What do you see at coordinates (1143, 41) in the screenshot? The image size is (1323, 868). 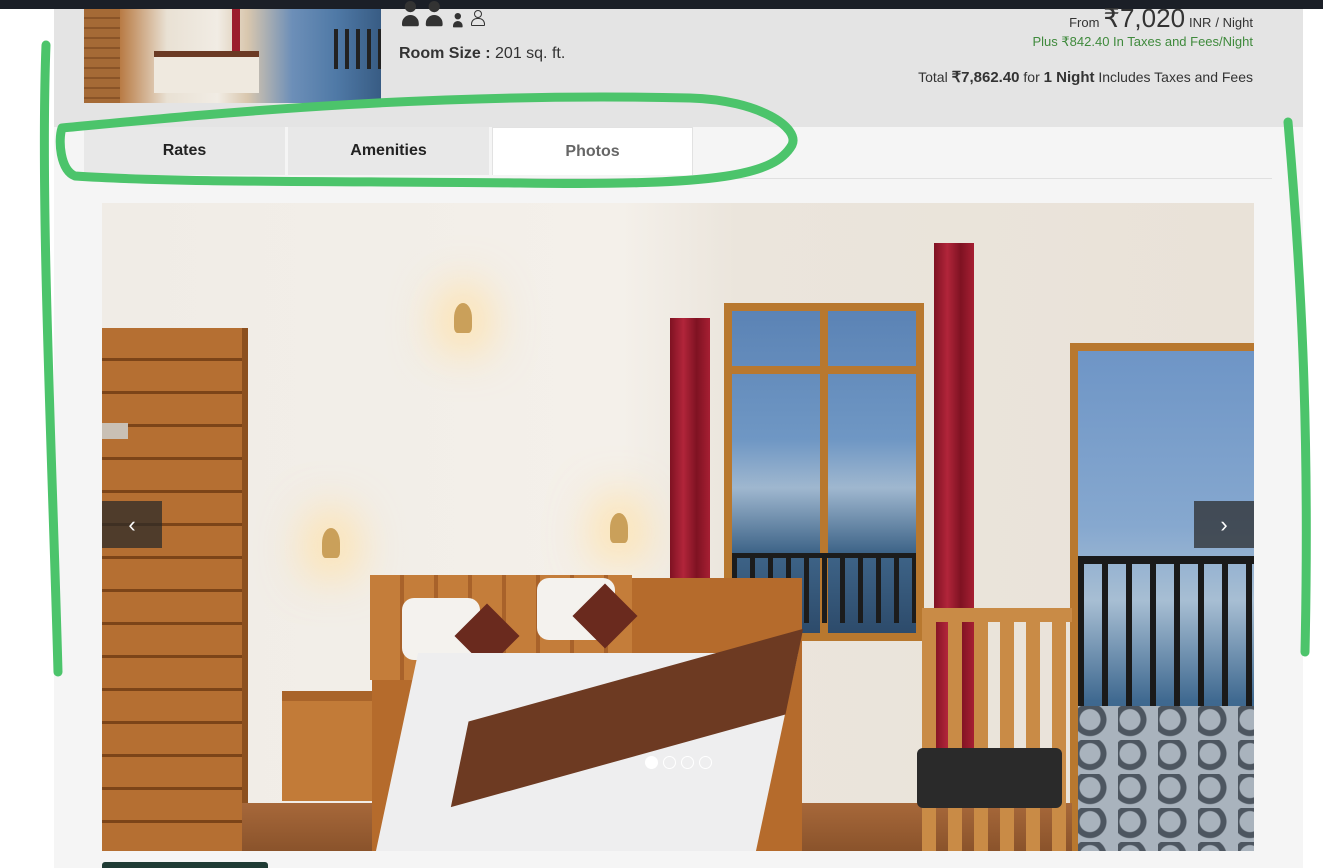 I see `taxes-and-fees: Plus ₹842.40 In Taxes and Fees/Night` at bounding box center [1143, 41].